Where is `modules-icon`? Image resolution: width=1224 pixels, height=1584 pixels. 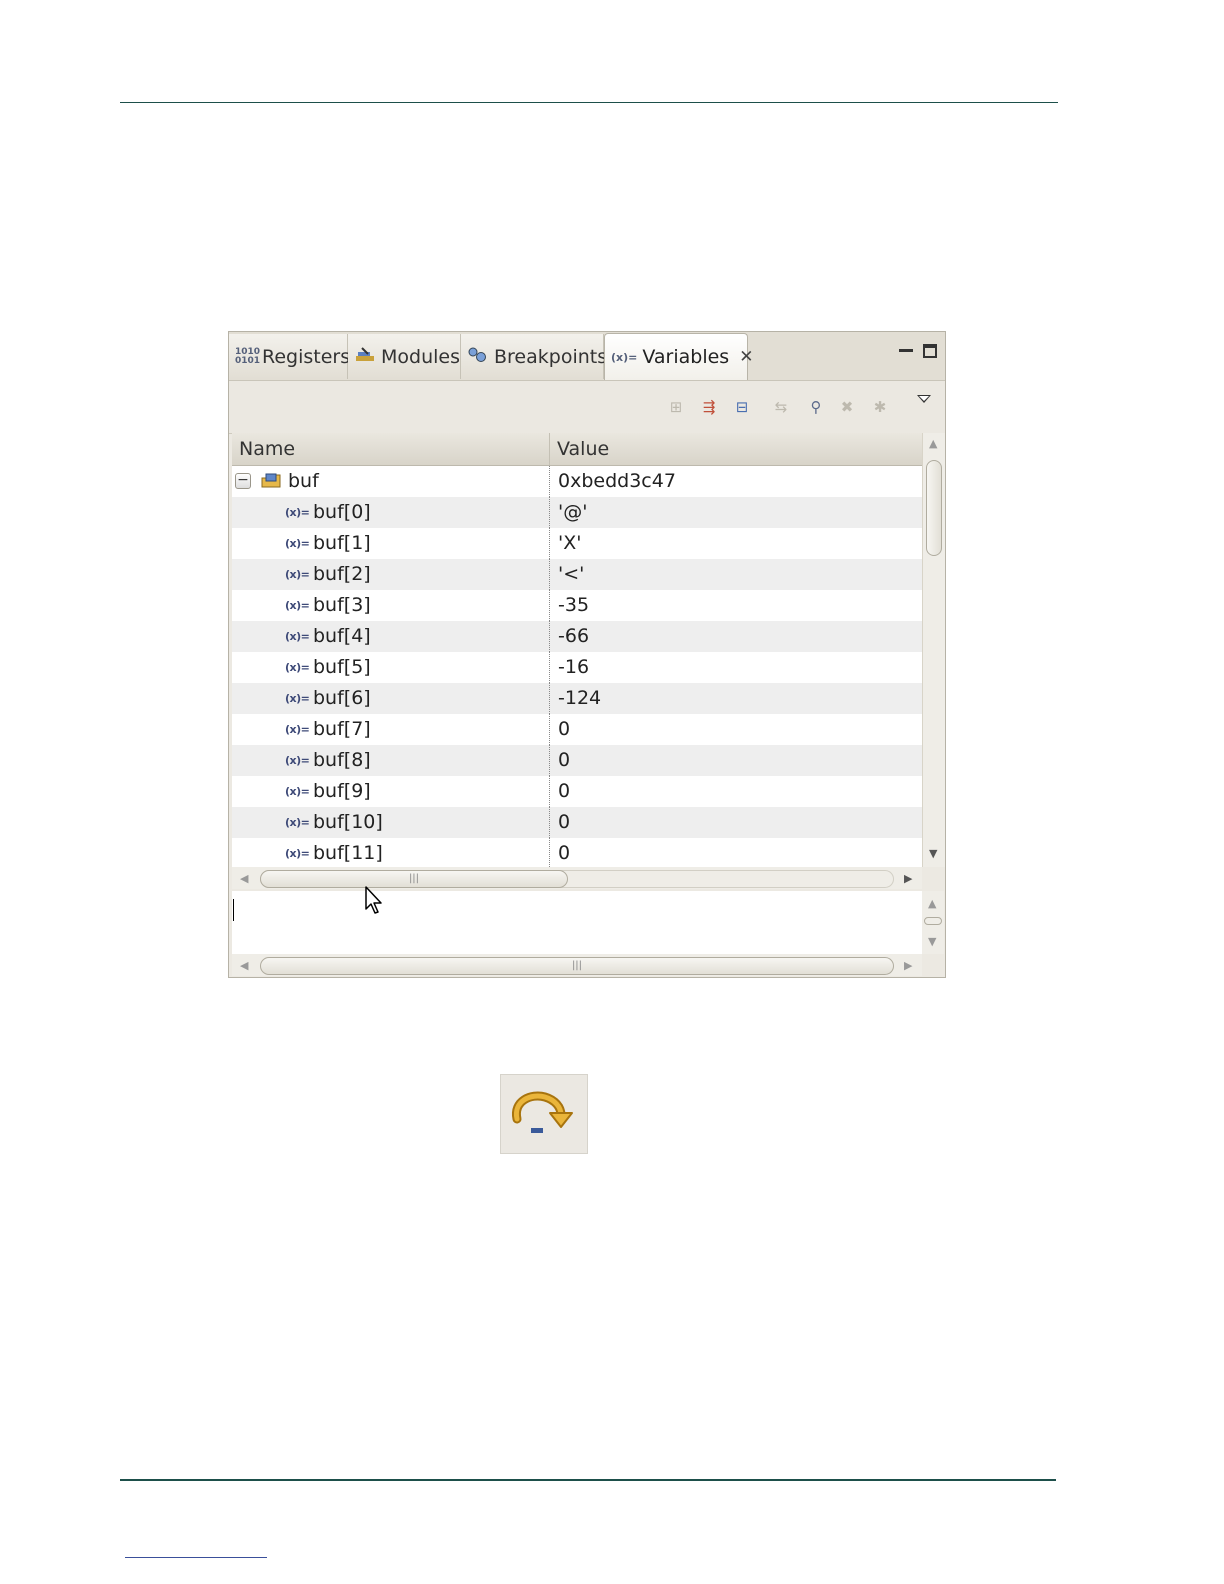
modules-icon is located at coordinates (365, 356).